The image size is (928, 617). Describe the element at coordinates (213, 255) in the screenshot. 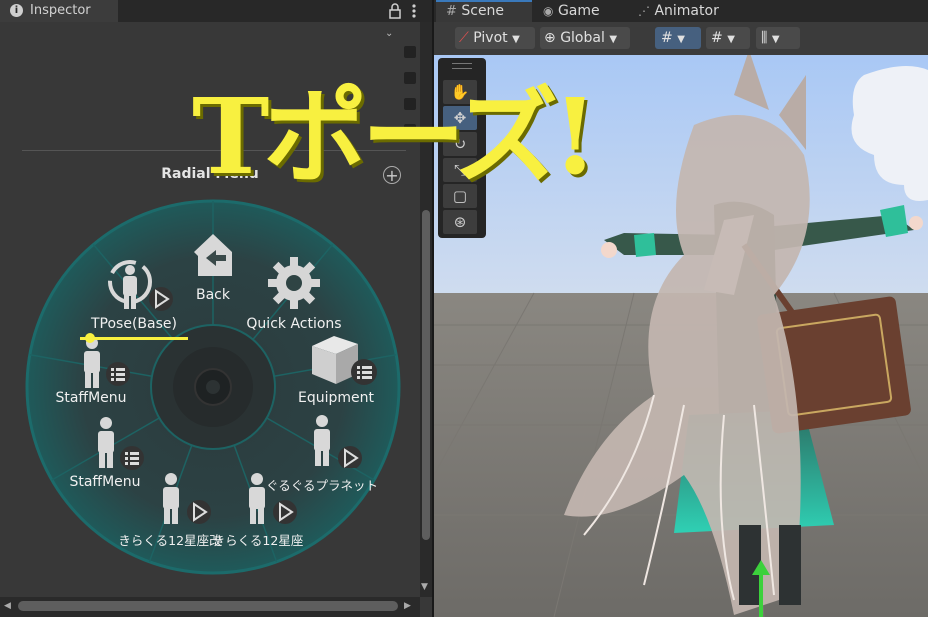

I see `back-house-icon` at that location.